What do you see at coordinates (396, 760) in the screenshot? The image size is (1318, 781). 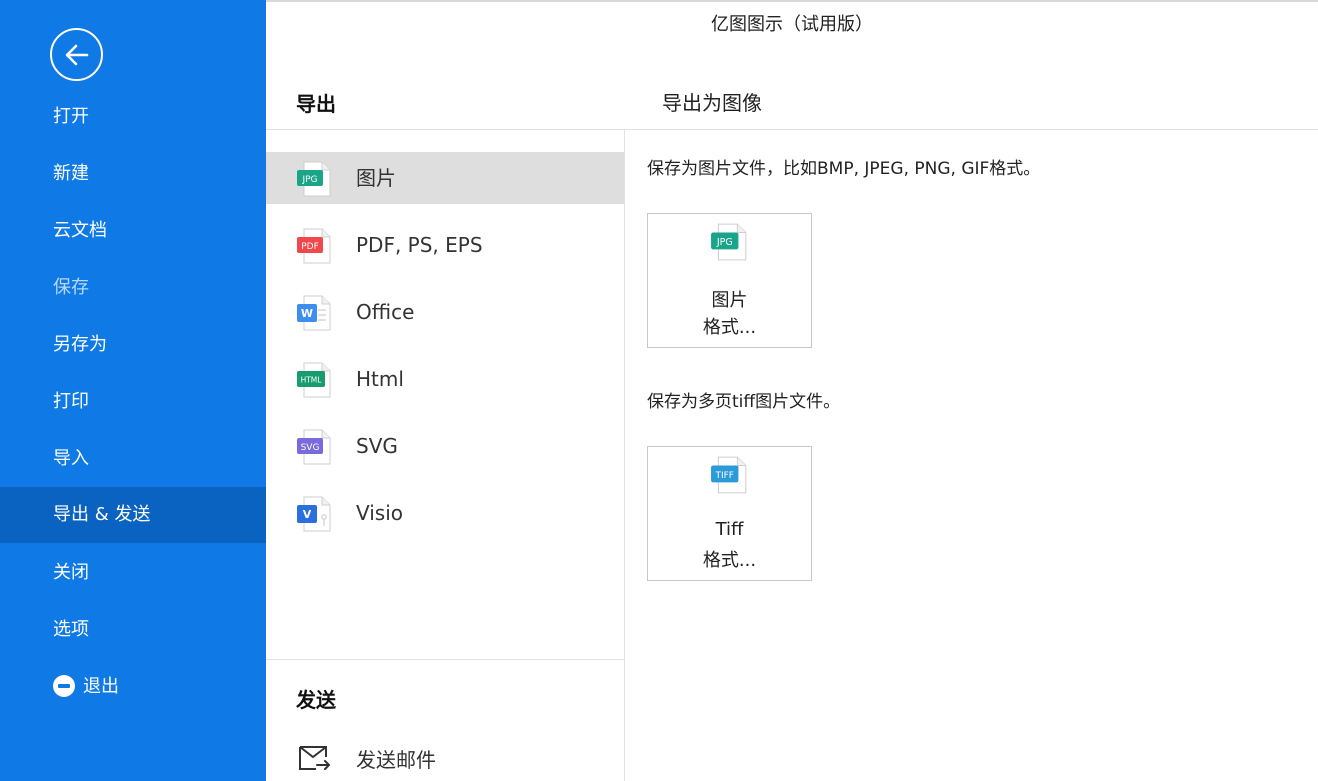 I see `send-email-label: 发送邮件` at bounding box center [396, 760].